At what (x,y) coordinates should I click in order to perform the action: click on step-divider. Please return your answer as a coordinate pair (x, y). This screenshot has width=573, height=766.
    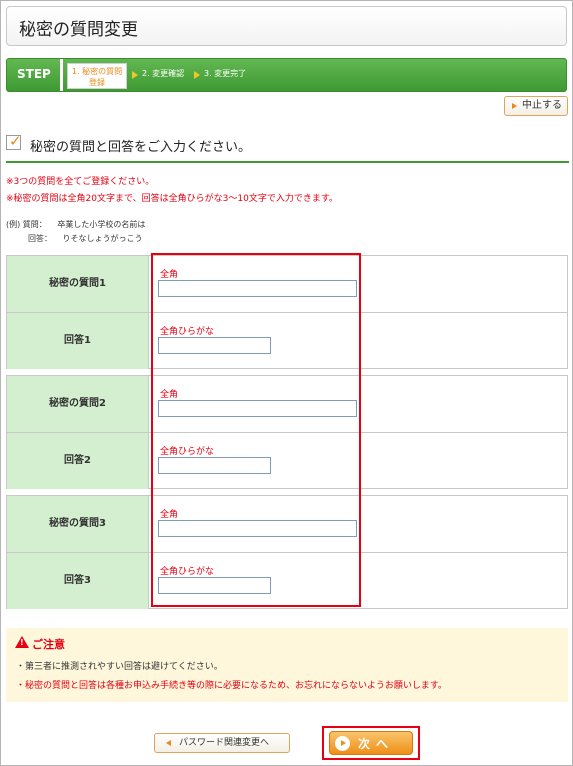
    Looking at the image, I should click on (61, 75).